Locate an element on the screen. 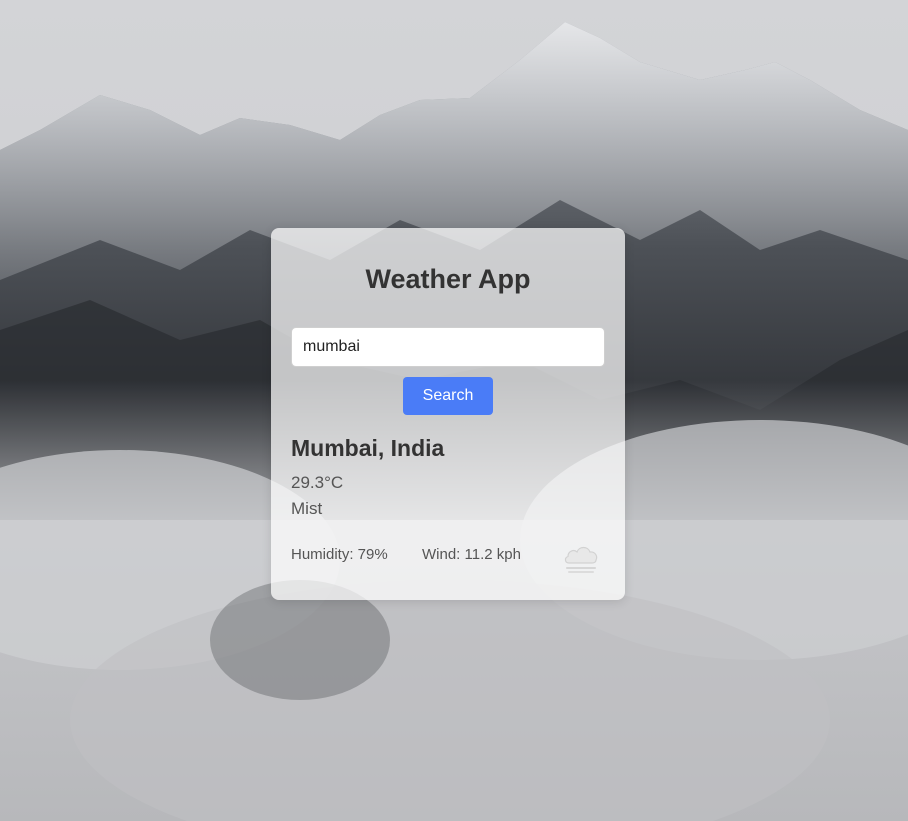 This screenshot has height=821, width=908. app-title: Weather App is located at coordinates (448, 279).